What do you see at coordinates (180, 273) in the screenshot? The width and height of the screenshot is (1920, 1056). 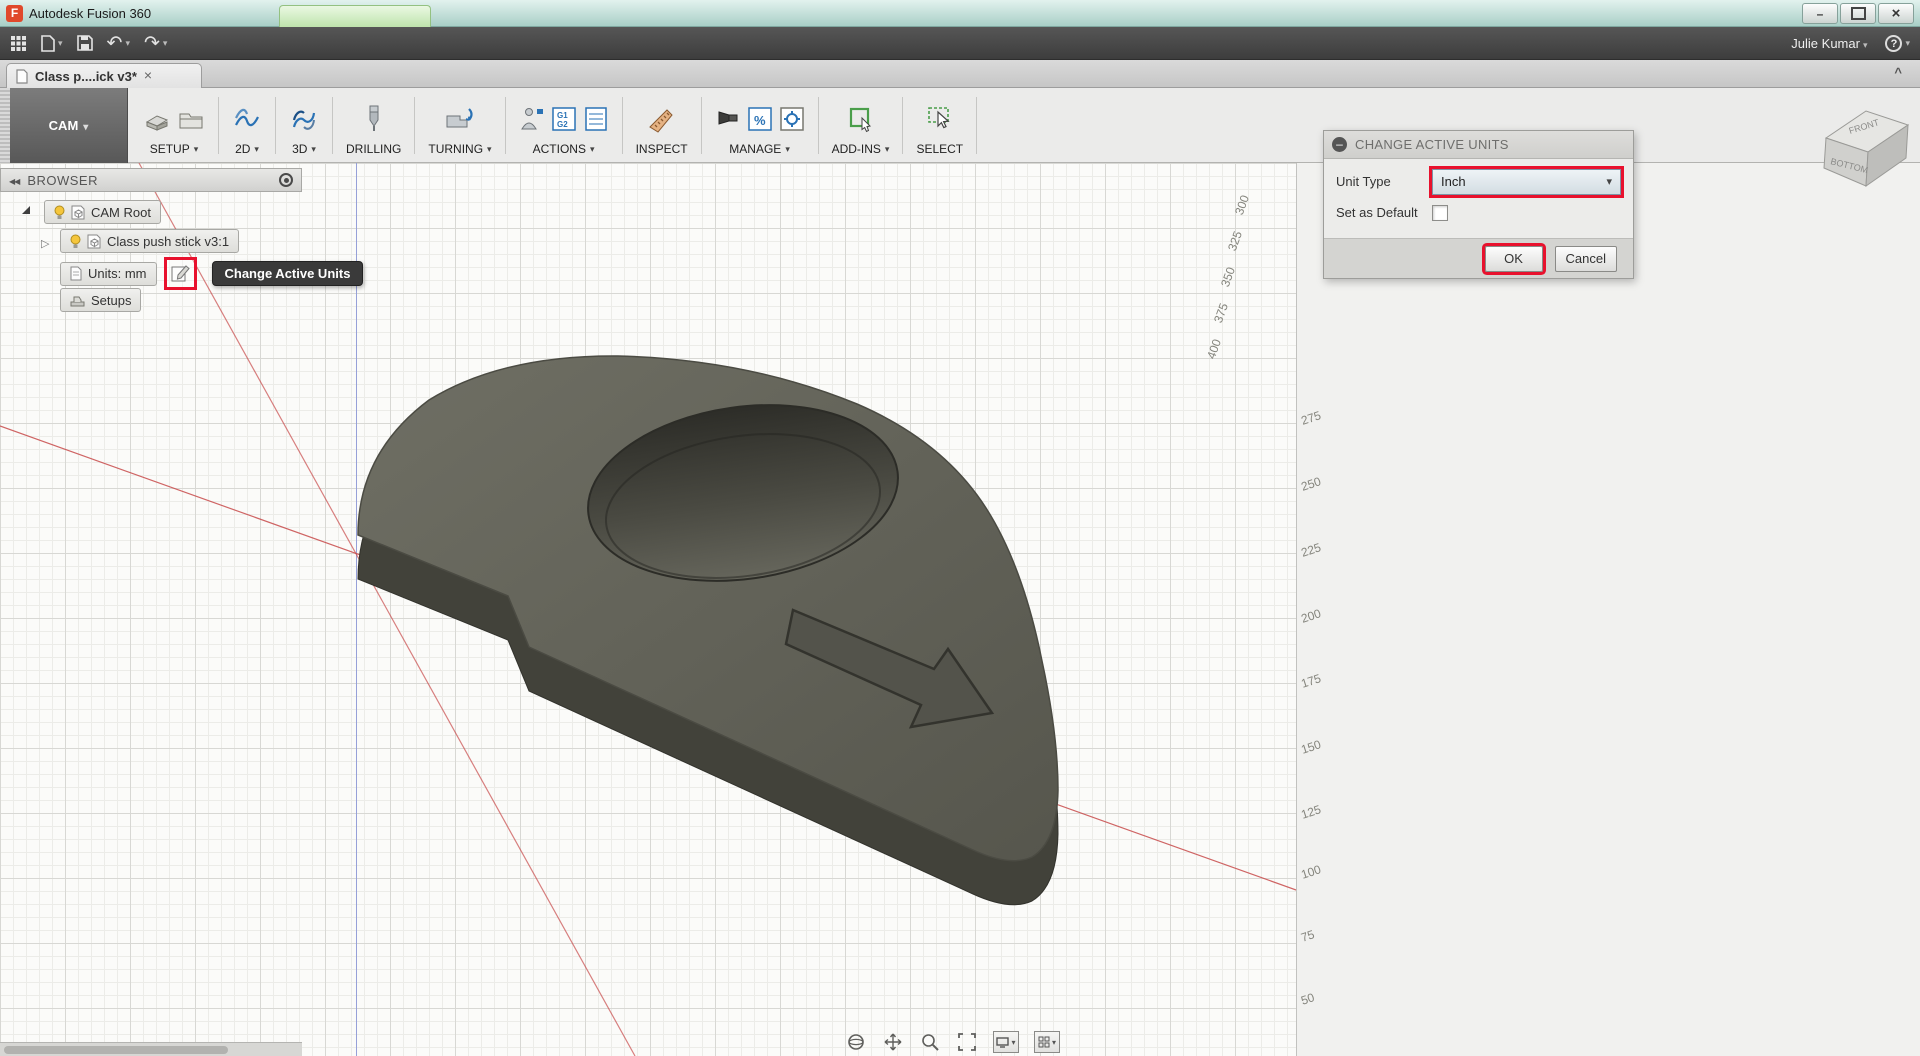 I see `edit-units-icon` at bounding box center [180, 273].